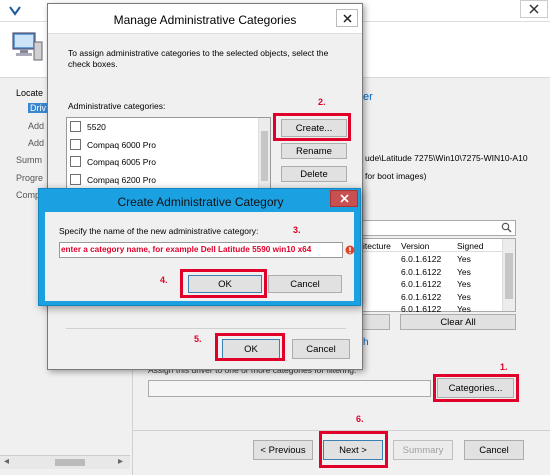 The image size is (550, 475). I want to click on driver-path: ude\Latitude 7275\Win10\7275-WIN10-A10, so click(446, 158).